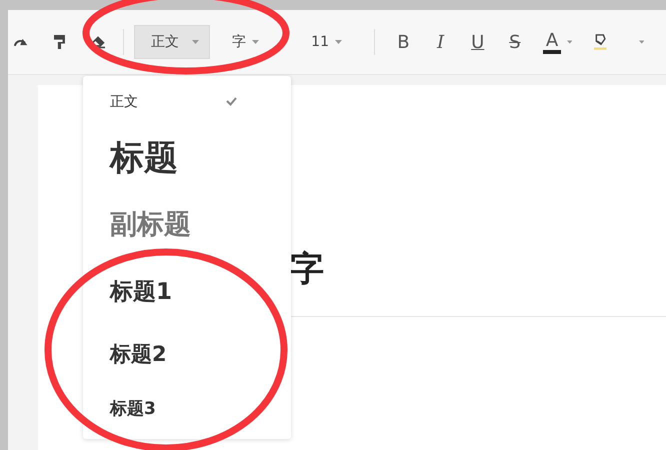 This screenshot has width=666, height=450. I want to click on paint-roller-icon, so click(59, 42).